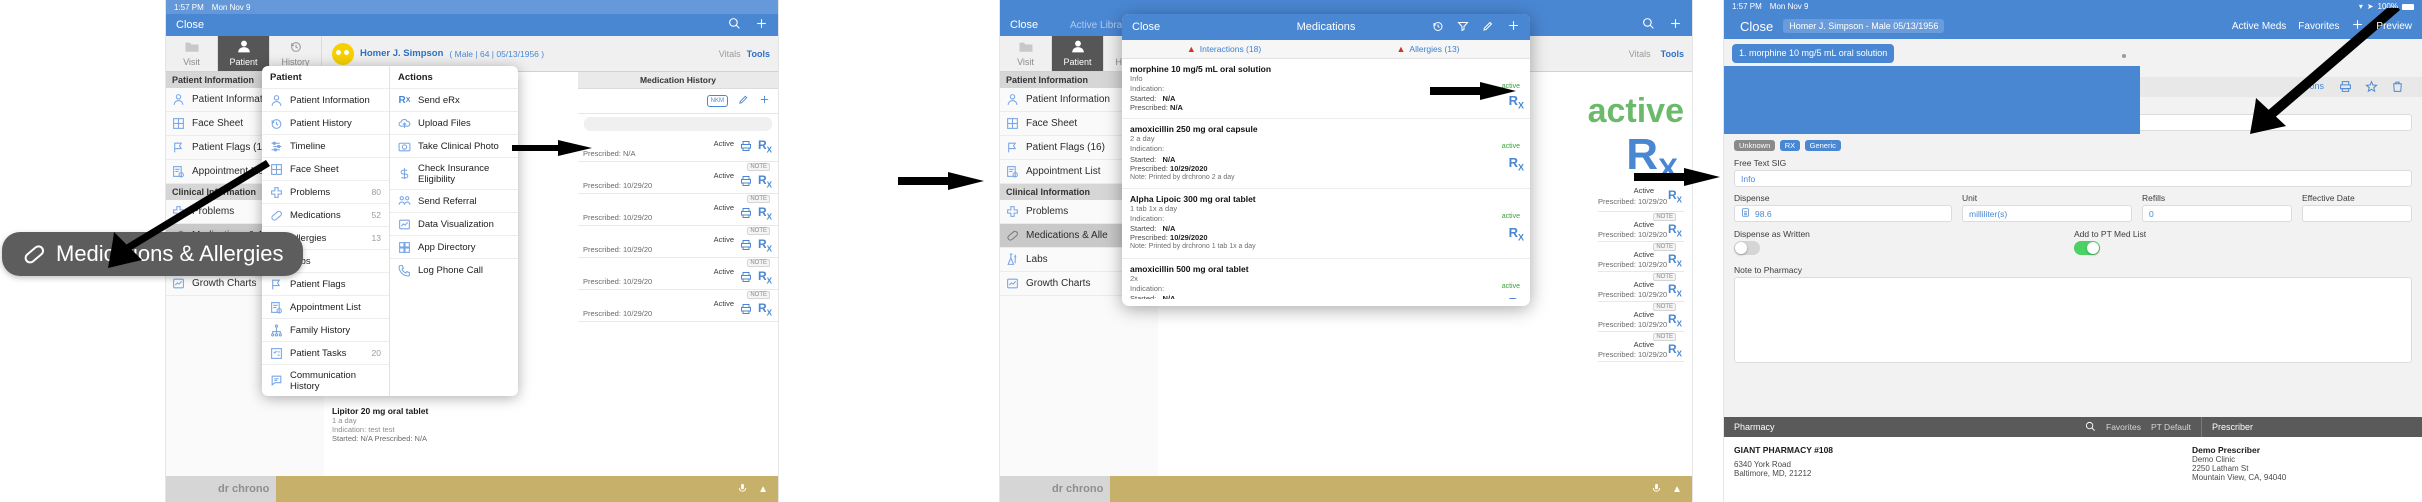  I want to click on filter-icon, so click(1463, 27).